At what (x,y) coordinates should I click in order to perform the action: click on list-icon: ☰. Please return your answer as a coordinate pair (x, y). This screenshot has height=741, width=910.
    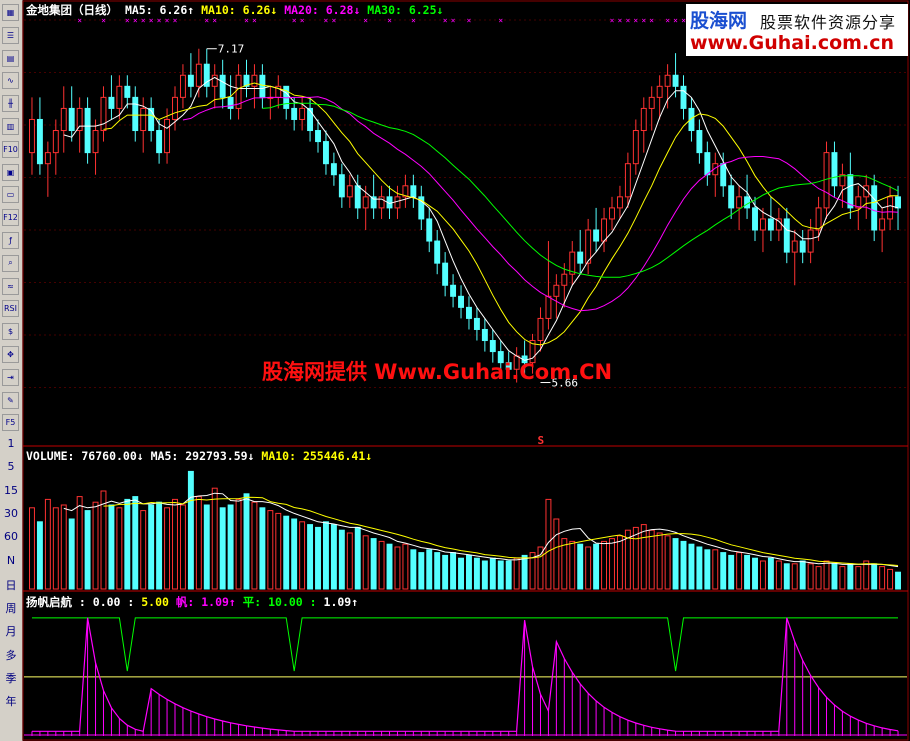
    Looking at the image, I should click on (10, 35).